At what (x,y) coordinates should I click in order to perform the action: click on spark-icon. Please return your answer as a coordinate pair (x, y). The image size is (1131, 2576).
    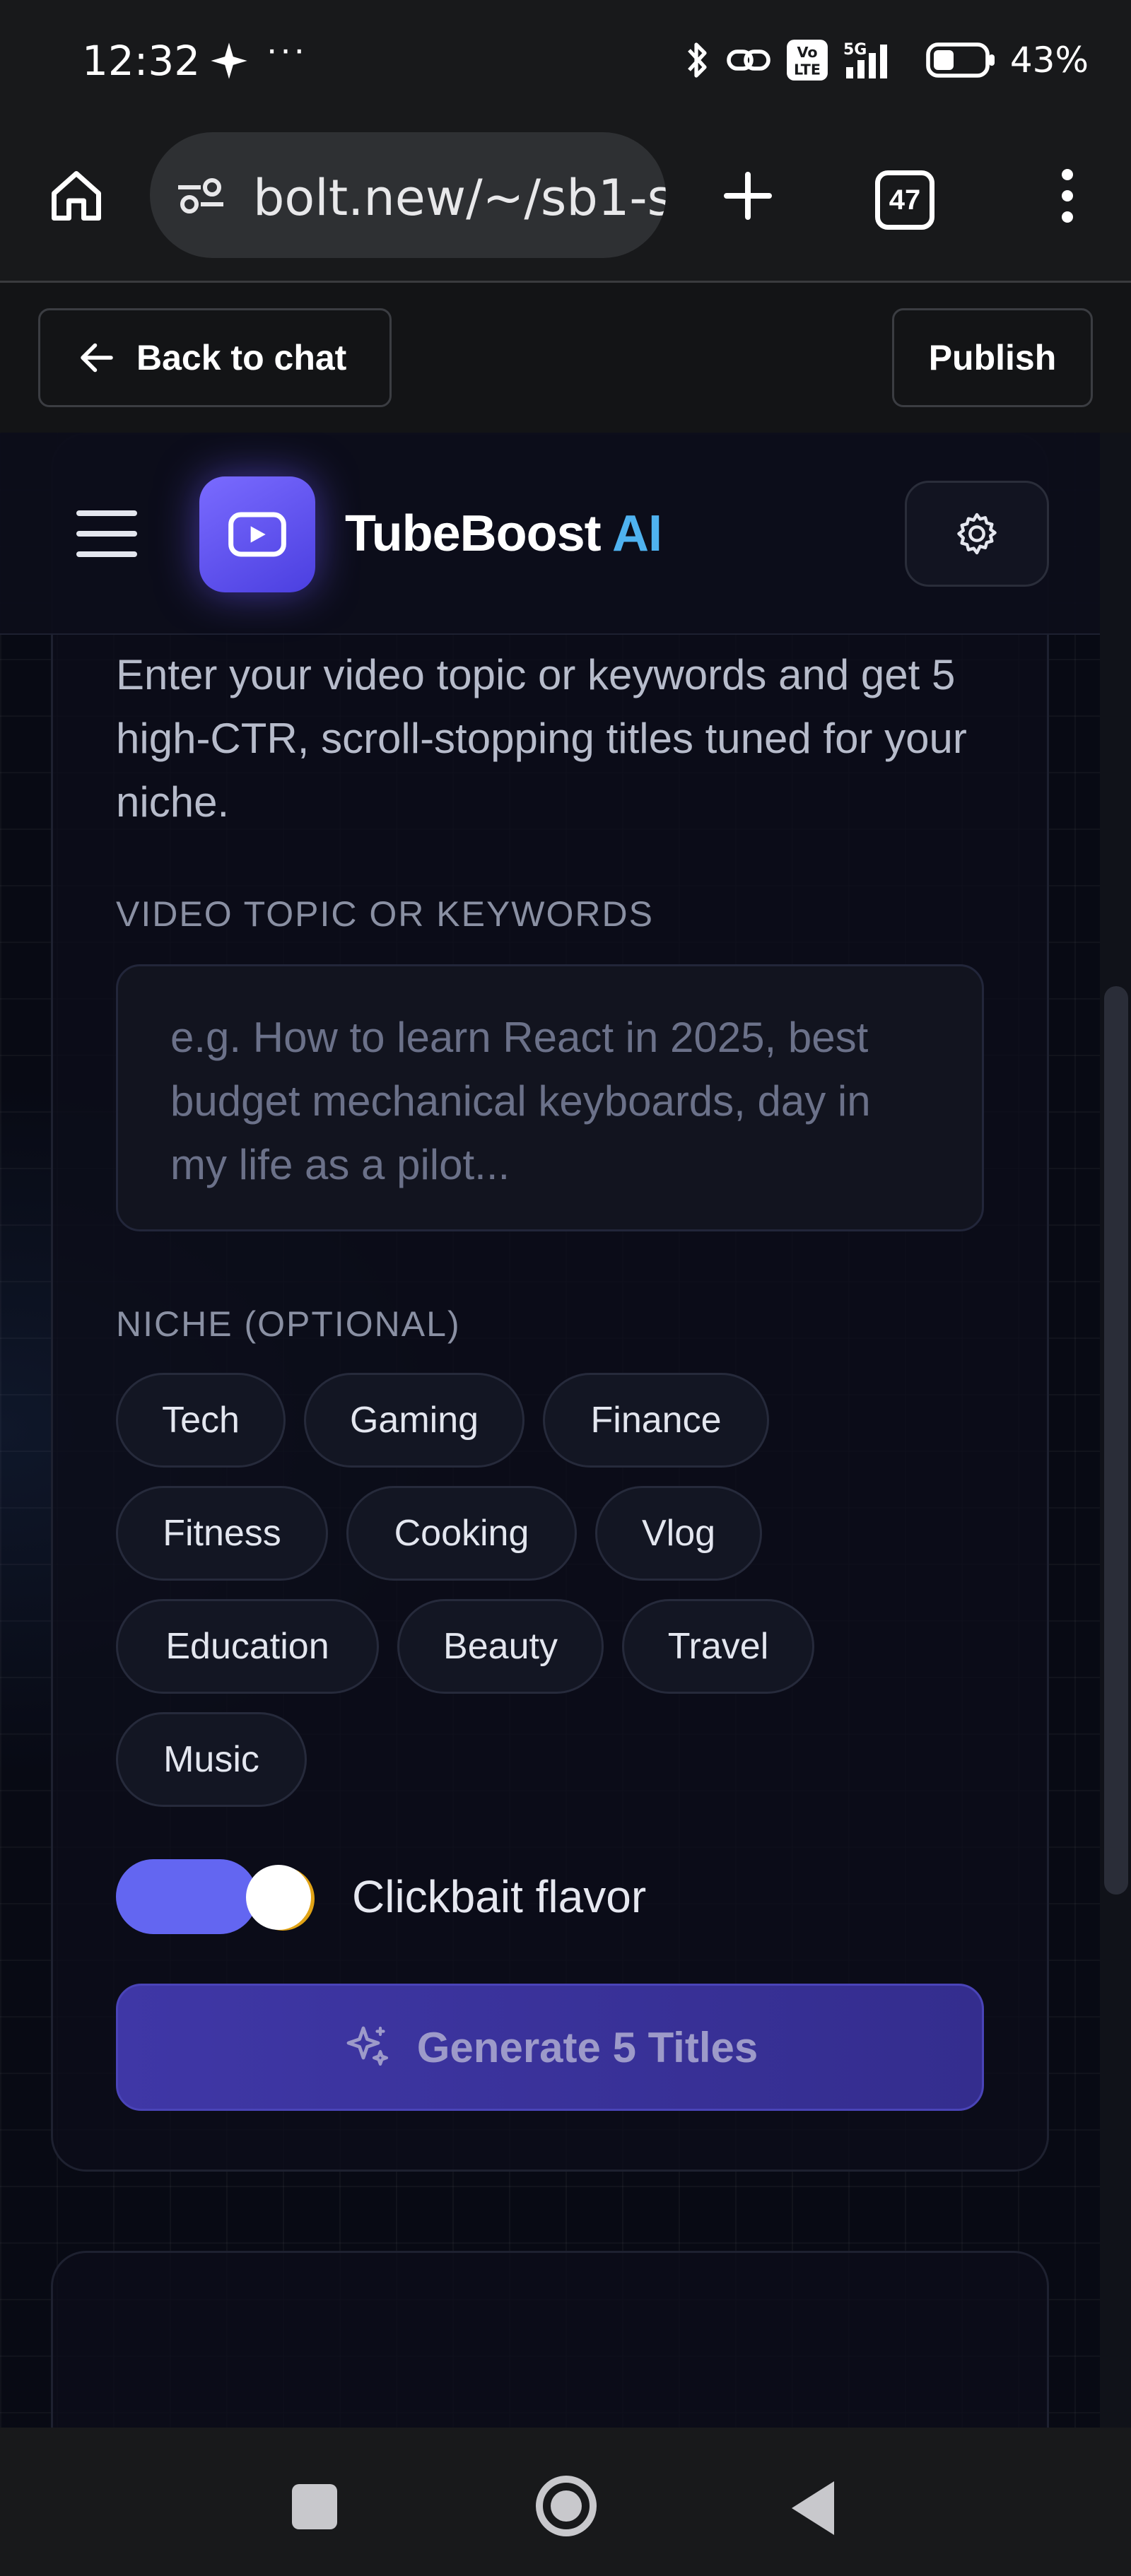
    Looking at the image, I should click on (229, 62).